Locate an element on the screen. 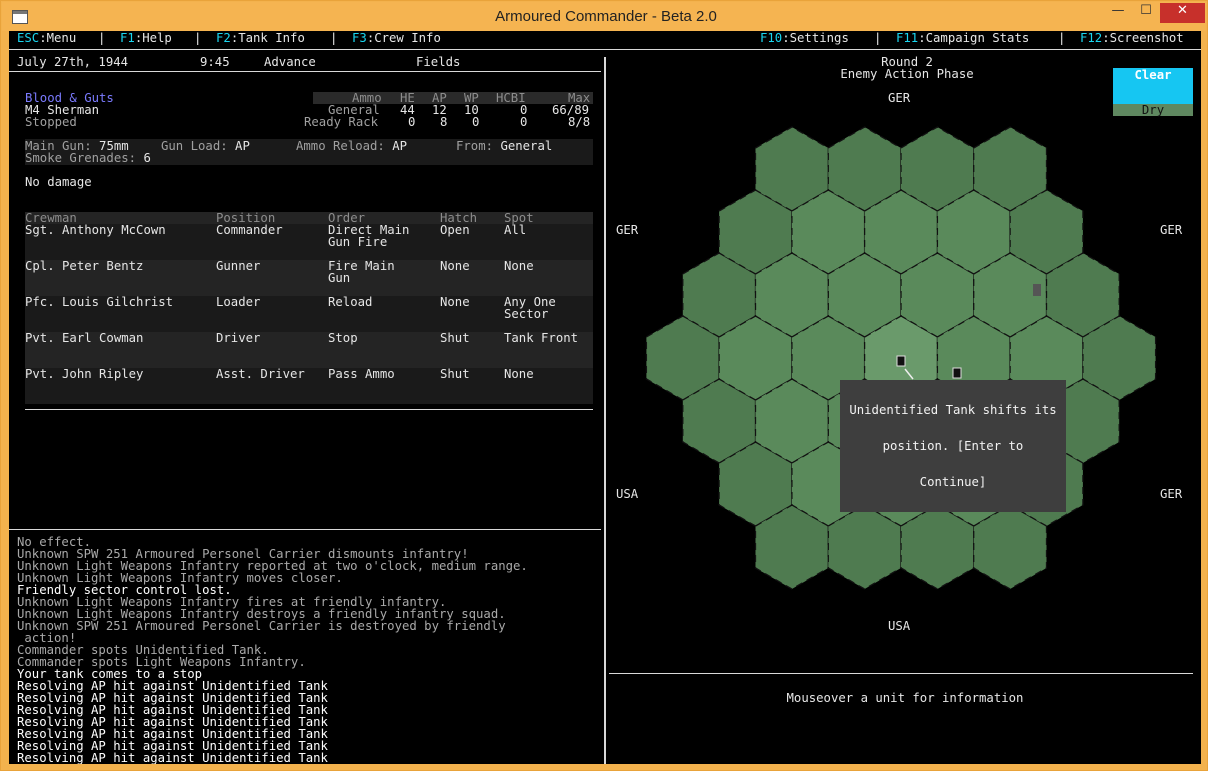 The height and width of the screenshot is (771, 1208). window-title: Armoured Commander - Beta 2.0 is located at coordinates (606, 16).